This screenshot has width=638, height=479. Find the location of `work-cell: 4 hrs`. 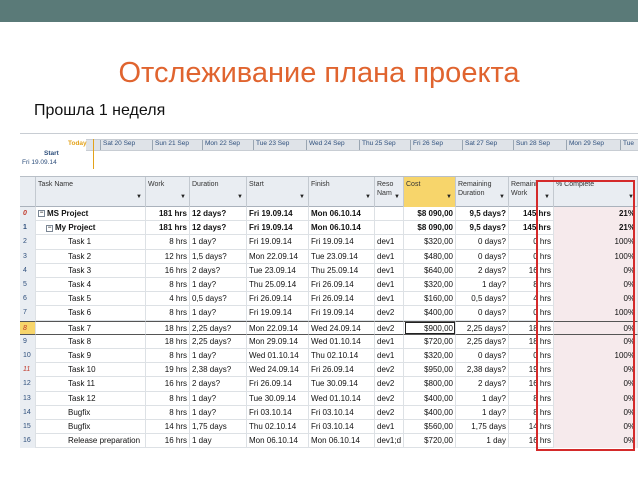

work-cell: 4 hrs is located at coordinates (168, 299).